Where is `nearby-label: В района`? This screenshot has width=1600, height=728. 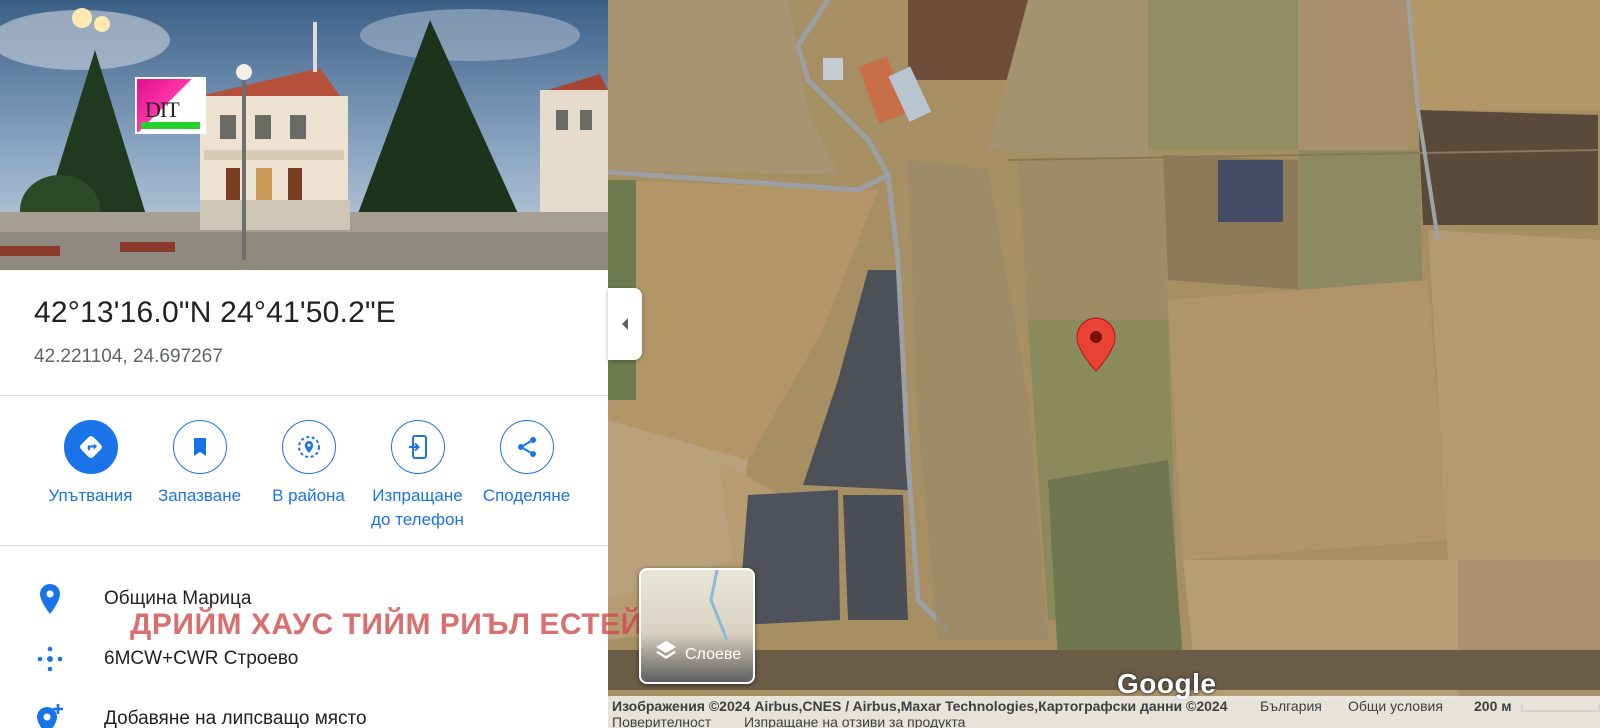 nearby-label: В района is located at coordinates (308, 495).